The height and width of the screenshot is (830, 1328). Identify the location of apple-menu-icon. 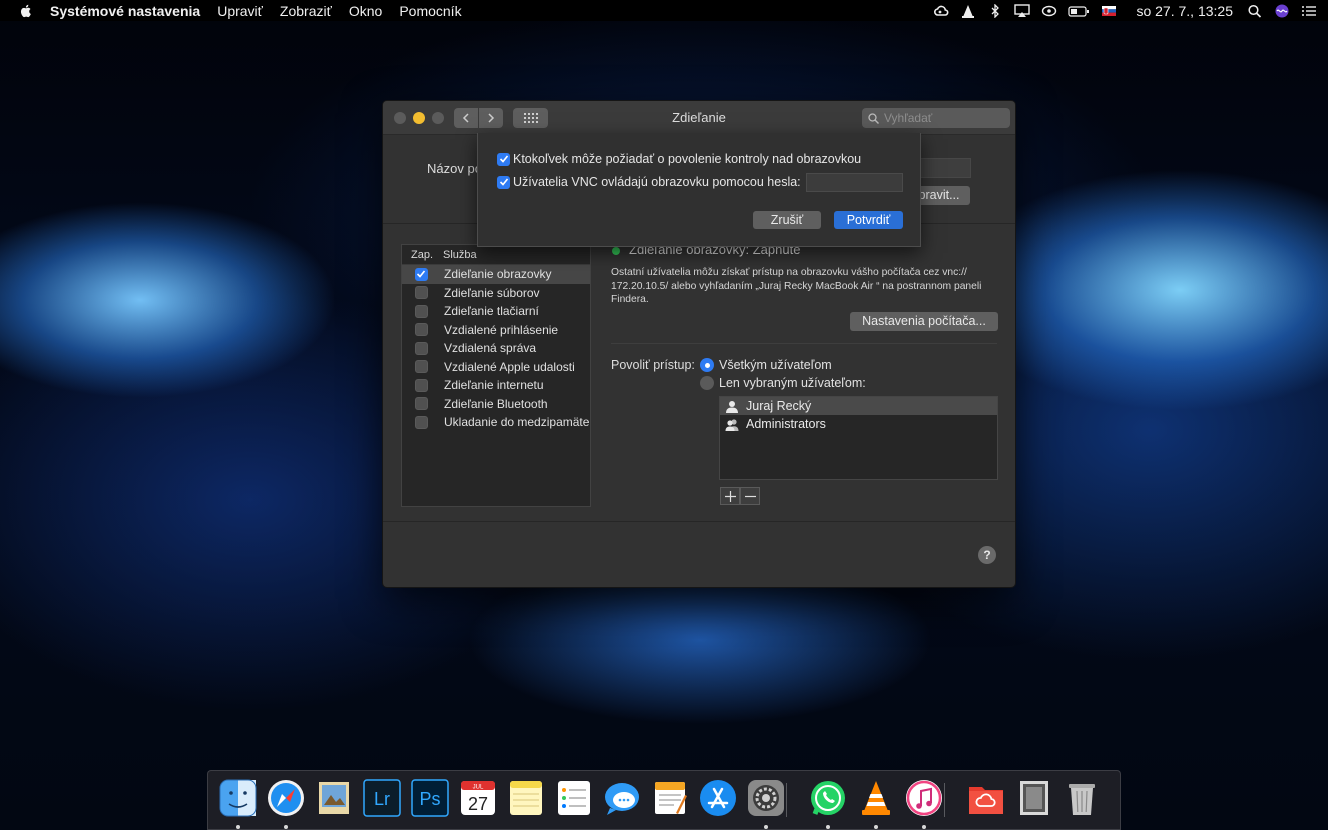
(26, 11).